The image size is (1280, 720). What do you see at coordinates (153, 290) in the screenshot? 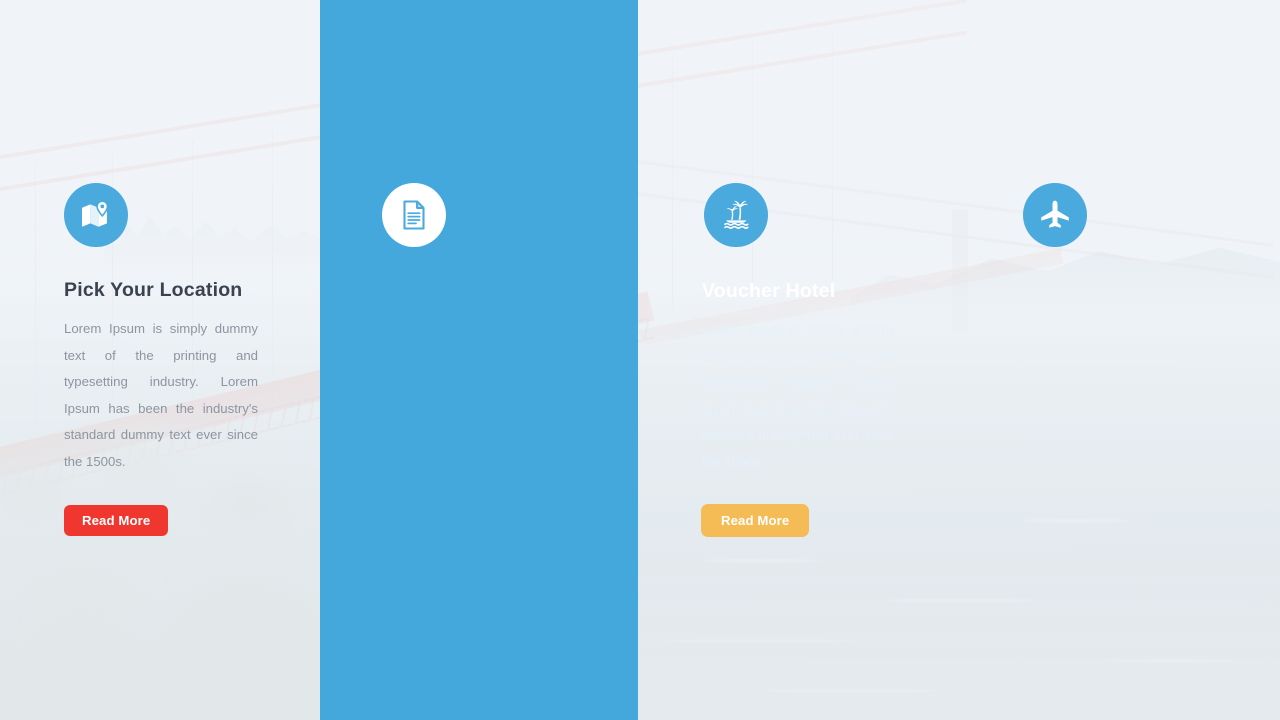
I see `card-title: Pick Your Location` at bounding box center [153, 290].